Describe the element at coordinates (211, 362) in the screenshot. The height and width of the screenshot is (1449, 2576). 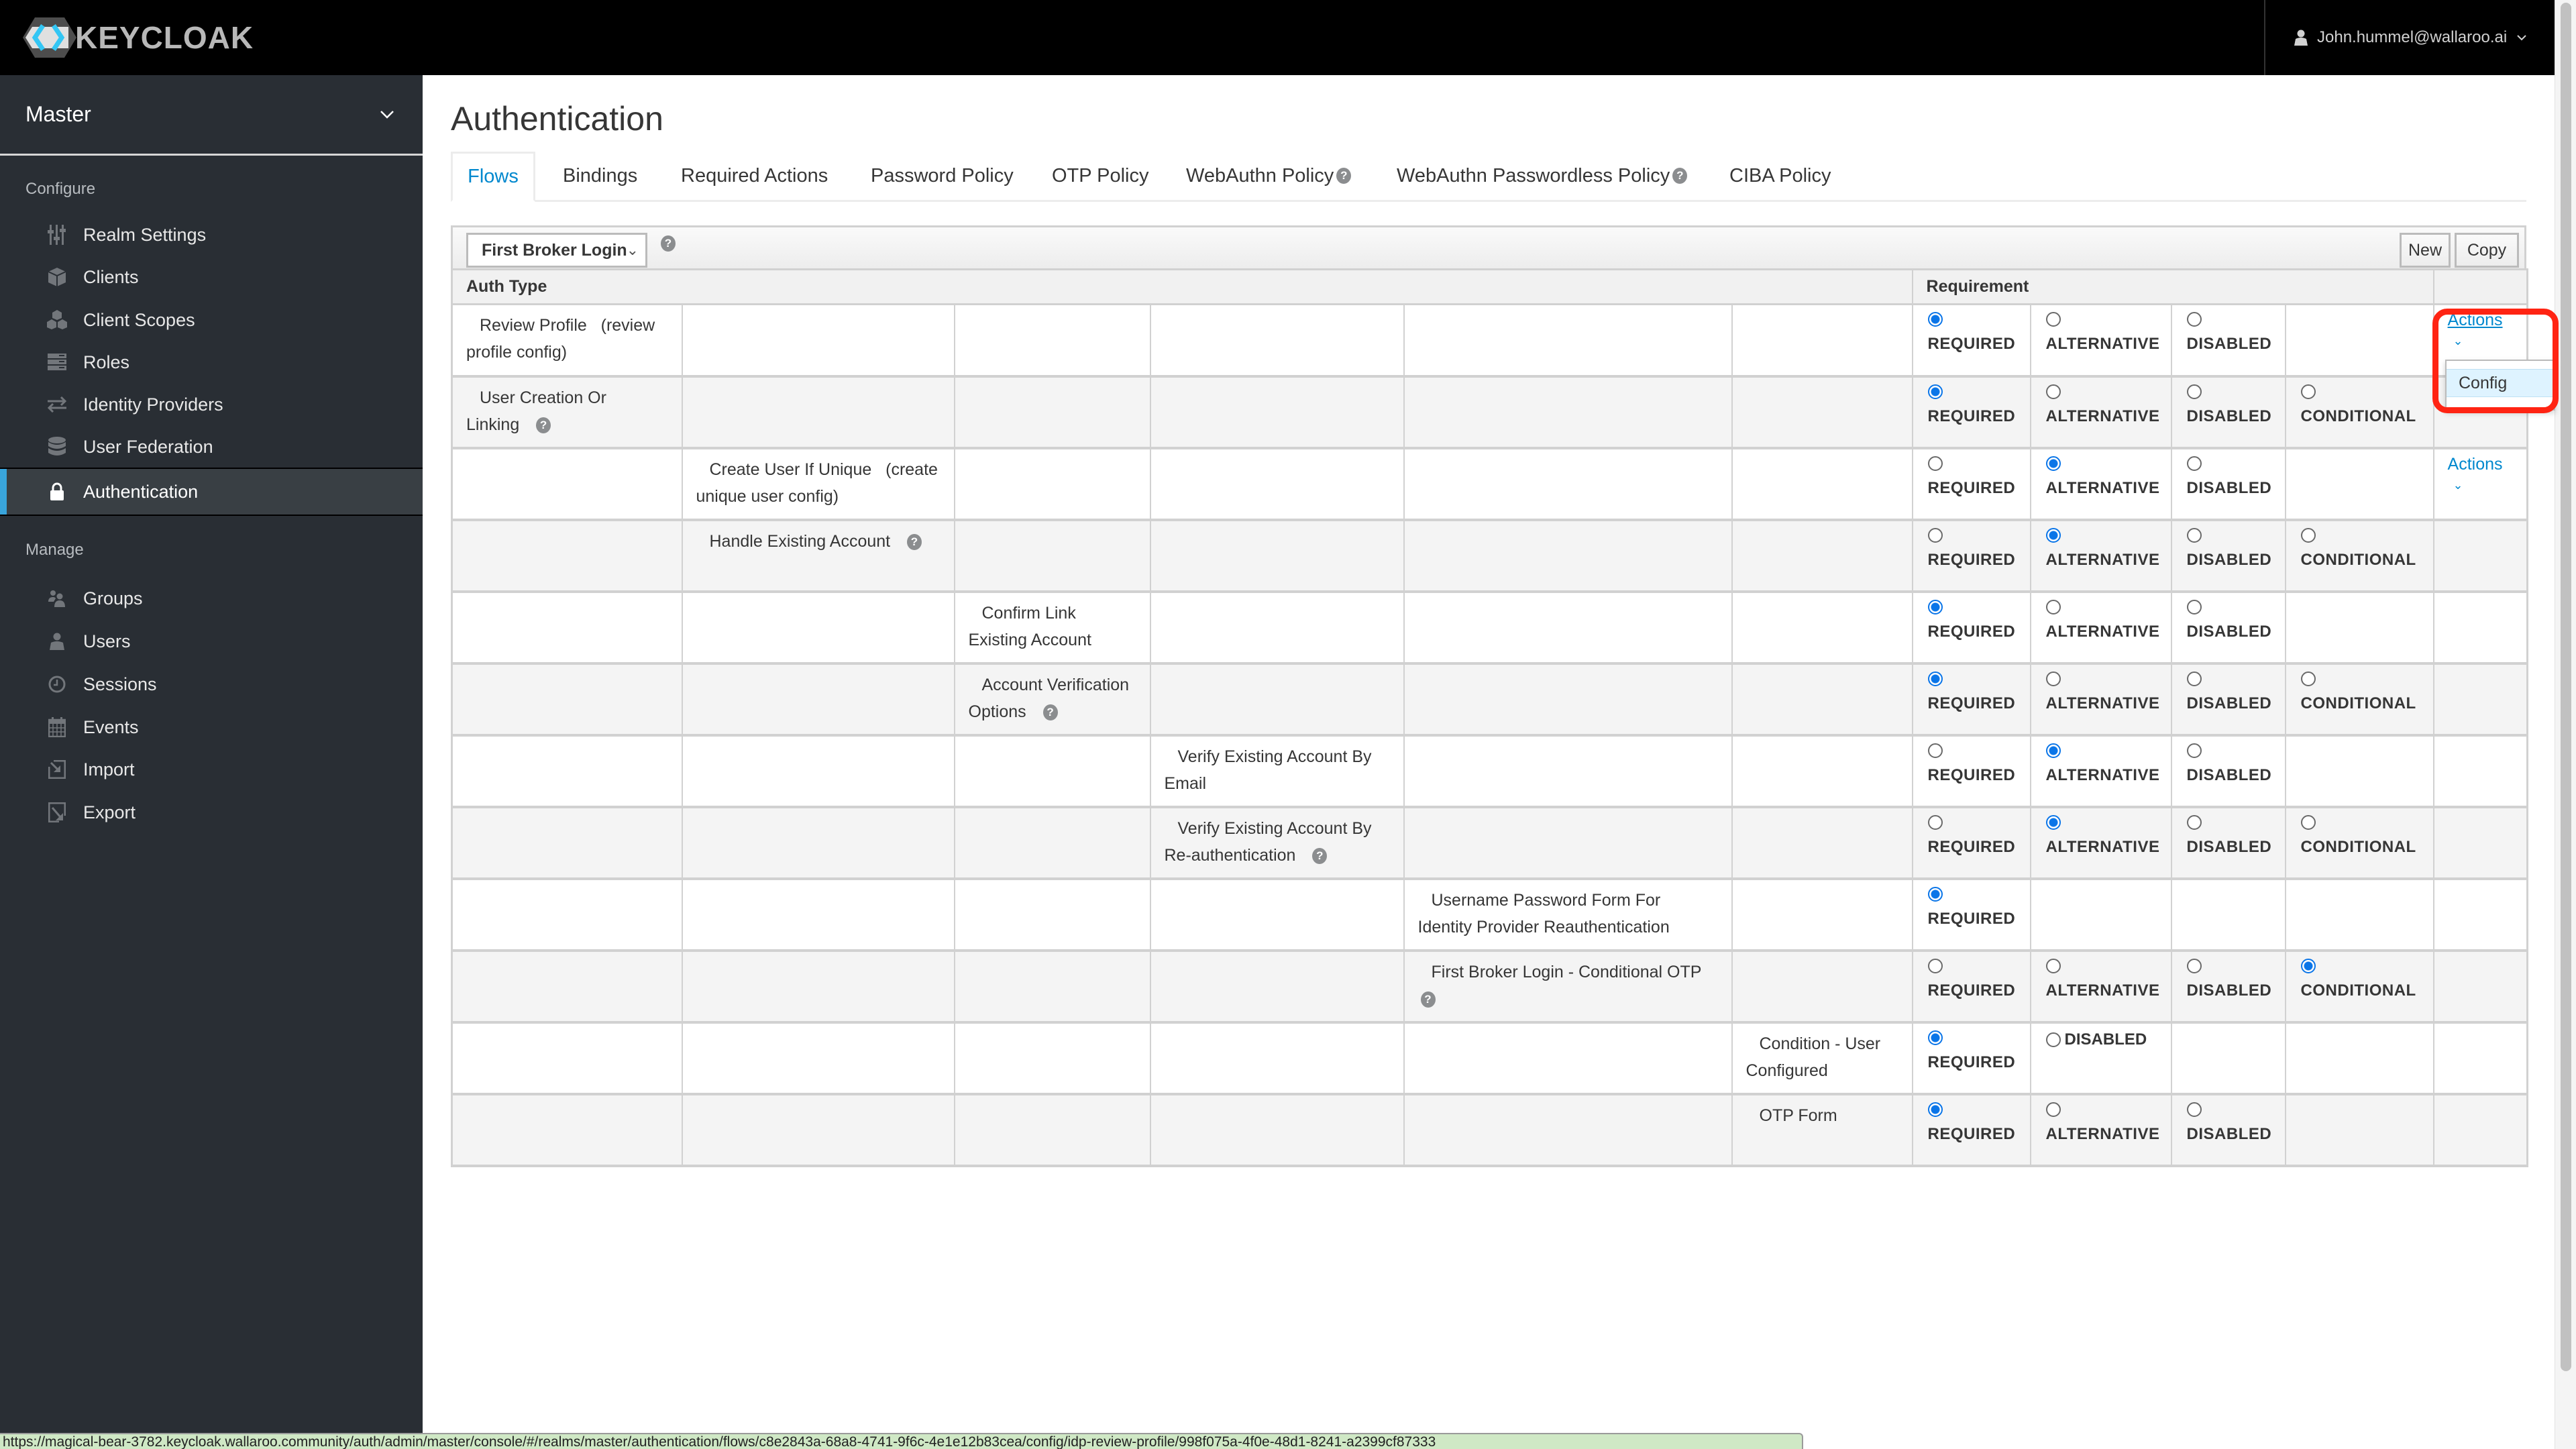
I see `sidebar-item-roles: Roles` at that location.